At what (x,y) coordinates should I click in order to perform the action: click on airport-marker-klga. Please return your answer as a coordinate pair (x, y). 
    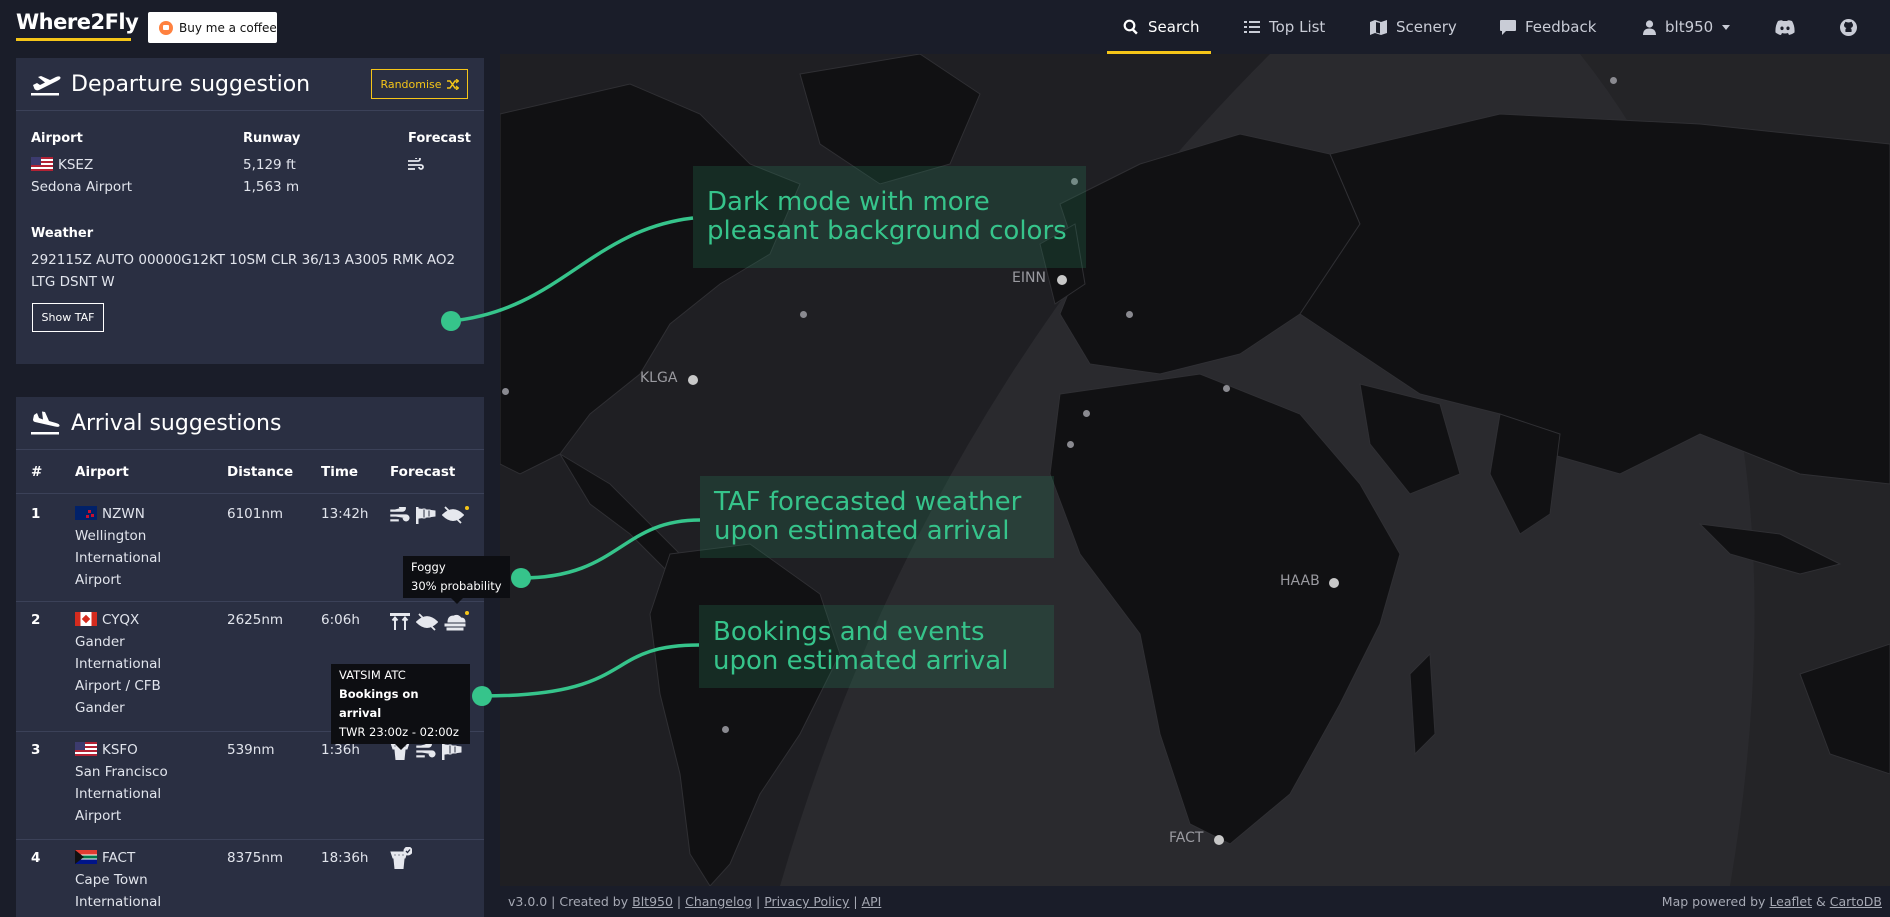
    Looking at the image, I should click on (693, 380).